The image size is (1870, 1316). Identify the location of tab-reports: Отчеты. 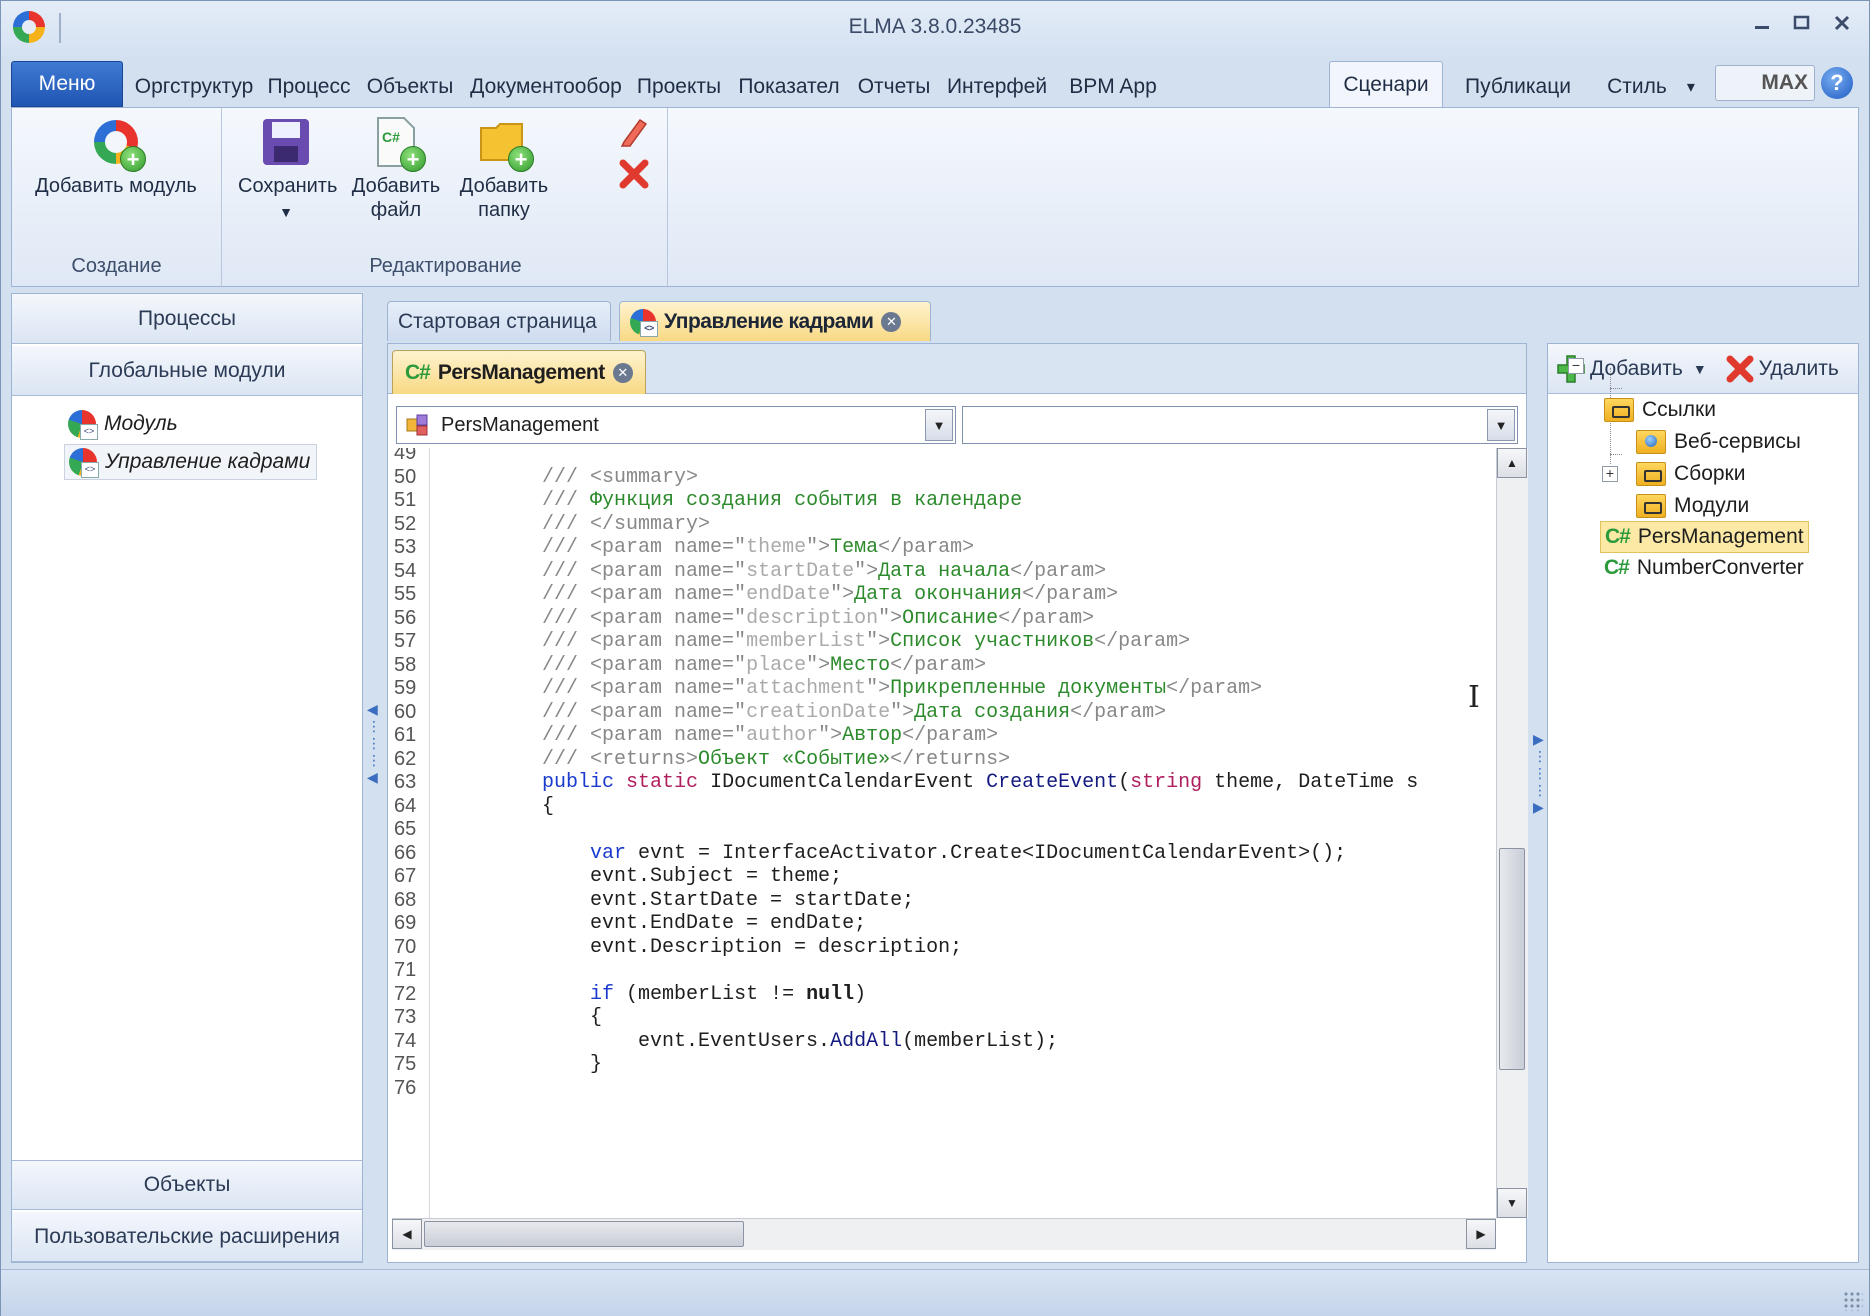
(894, 87).